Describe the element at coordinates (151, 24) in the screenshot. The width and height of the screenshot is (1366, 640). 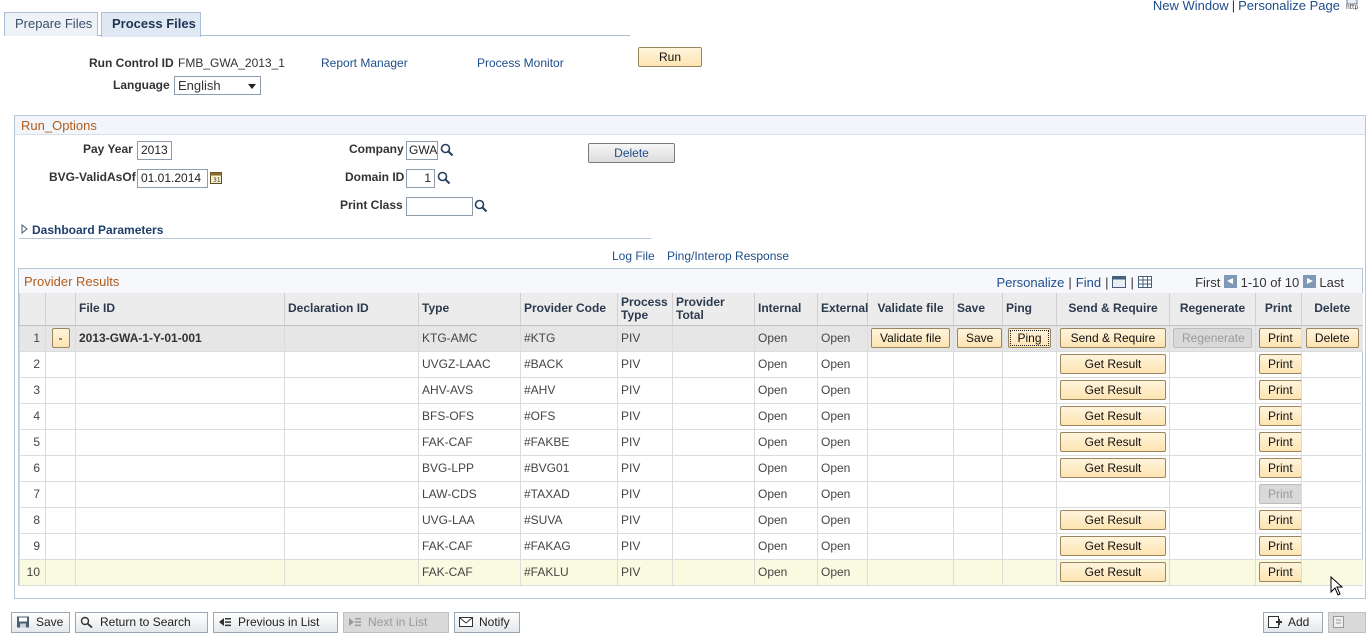
I see `tab-process-files: Process Files` at that location.